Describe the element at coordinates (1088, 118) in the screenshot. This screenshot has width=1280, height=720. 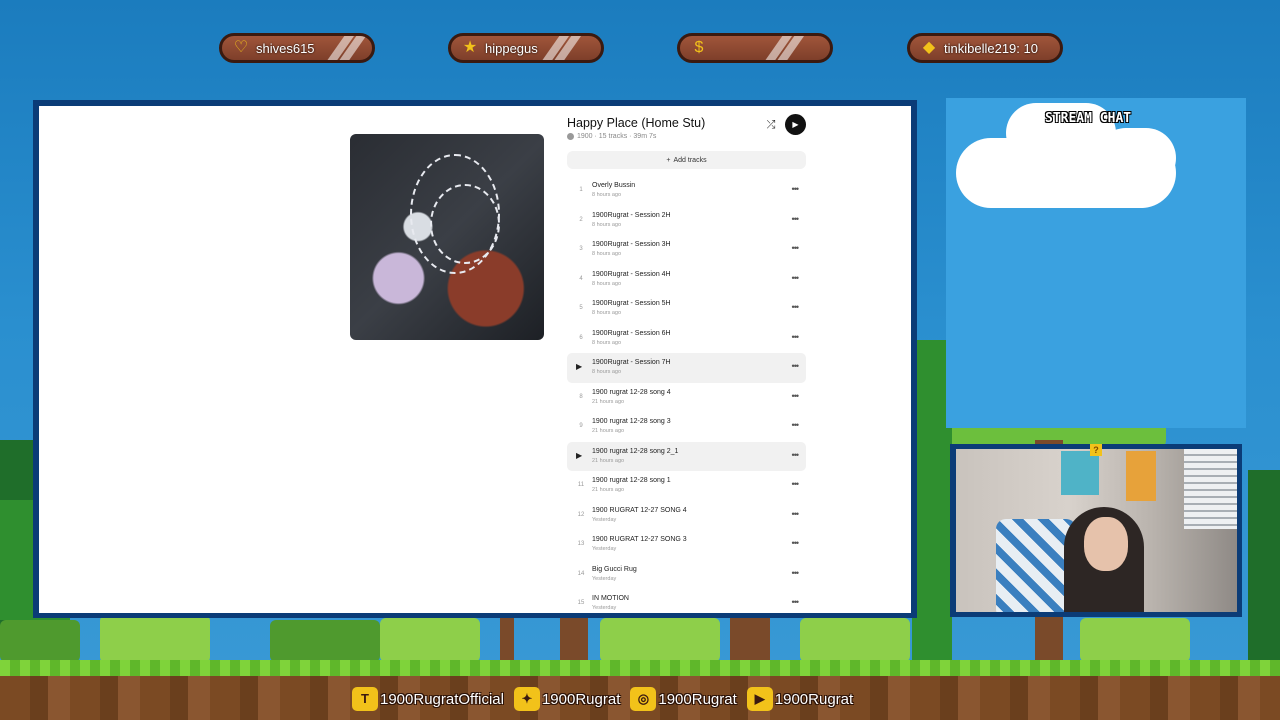
I see `stream-chat-title: STREAM CHAT` at that location.